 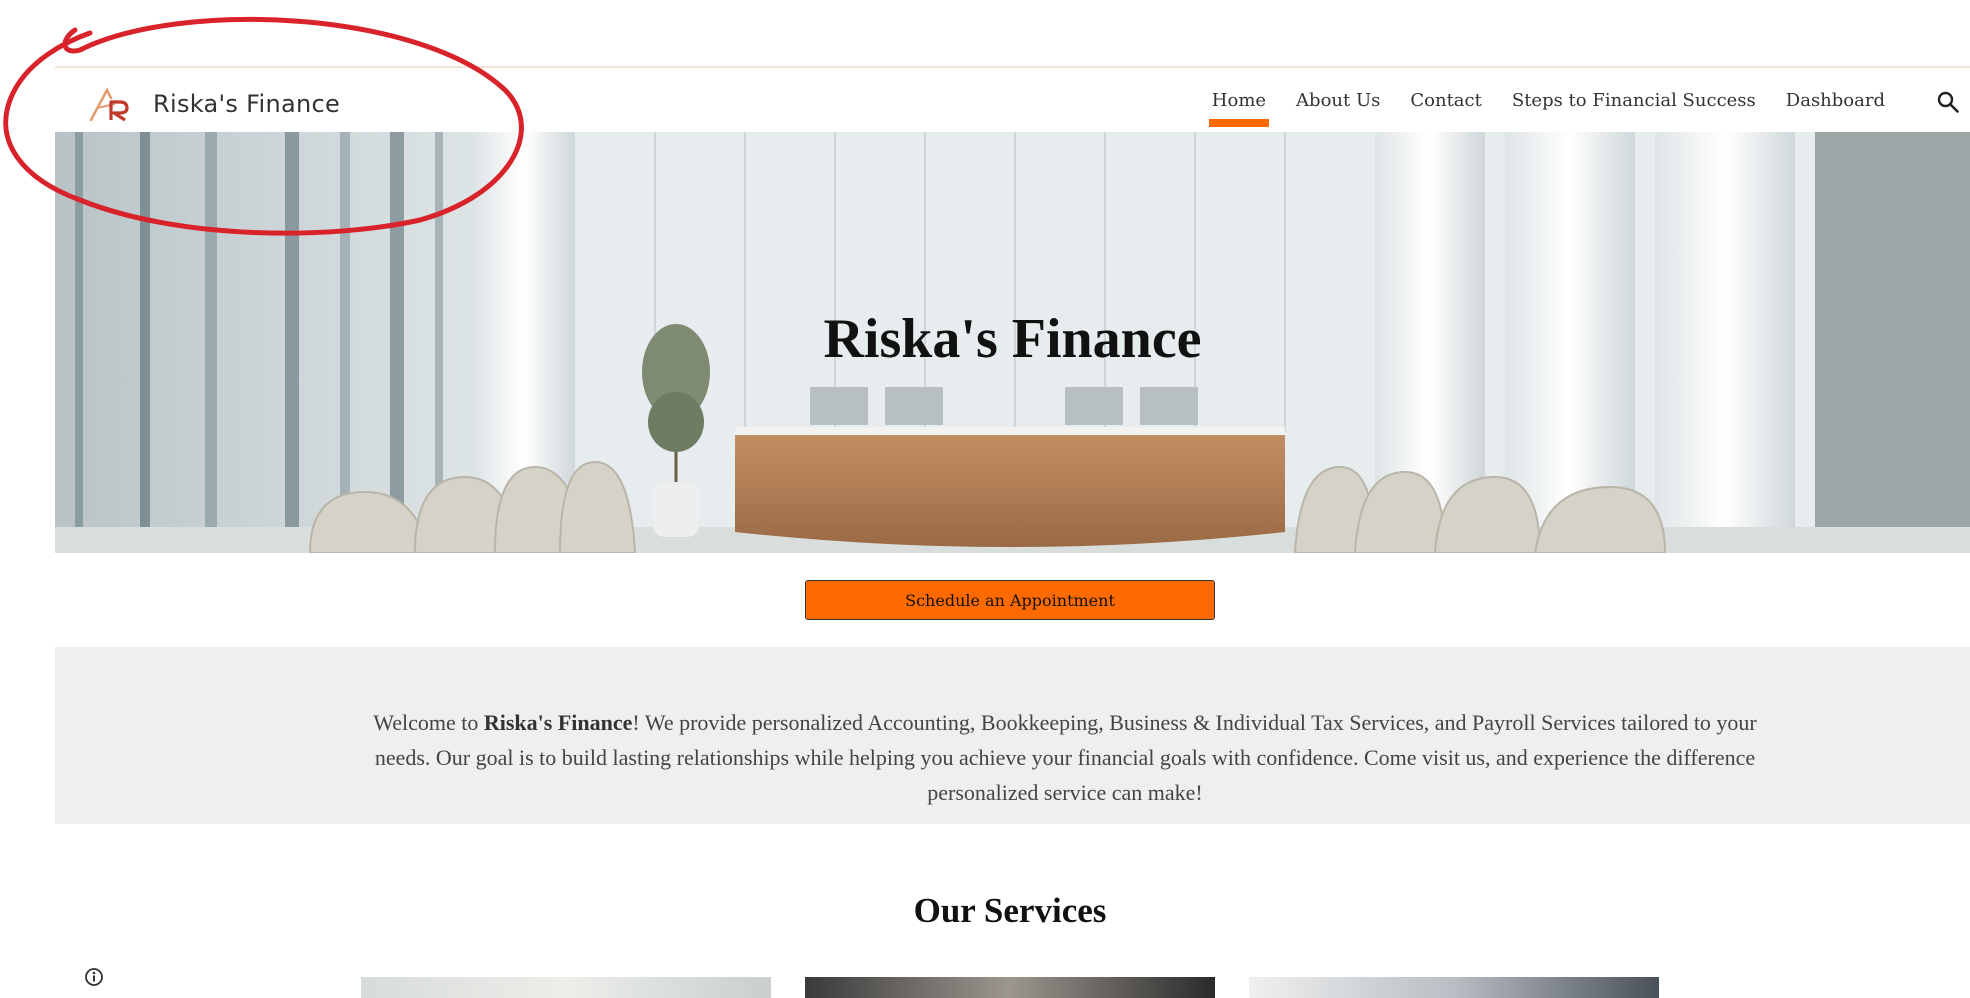 I want to click on nav-dashboard: Dashboard, so click(x=1835, y=100).